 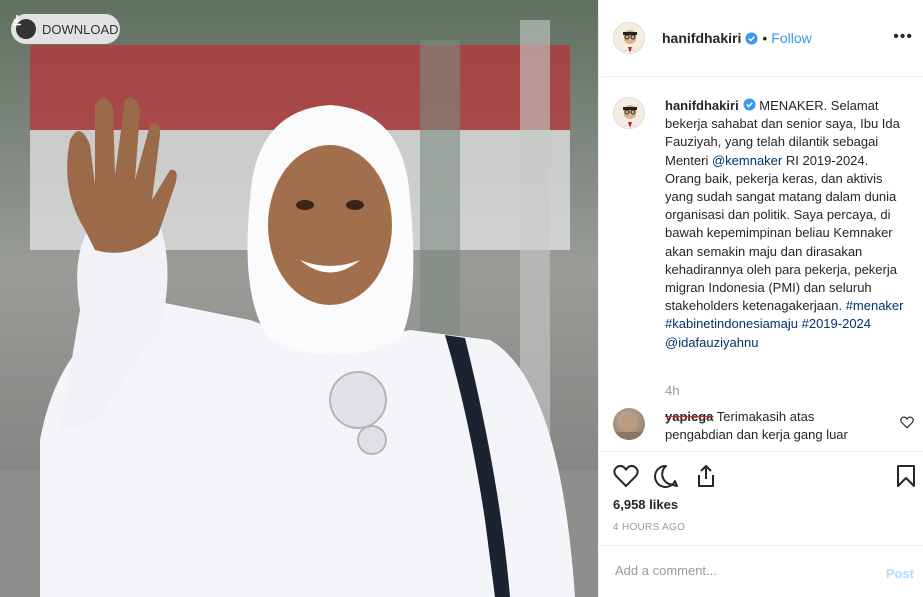 What do you see at coordinates (900, 573) in the screenshot?
I see `post-comment-button: Post` at bounding box center [900, 573].